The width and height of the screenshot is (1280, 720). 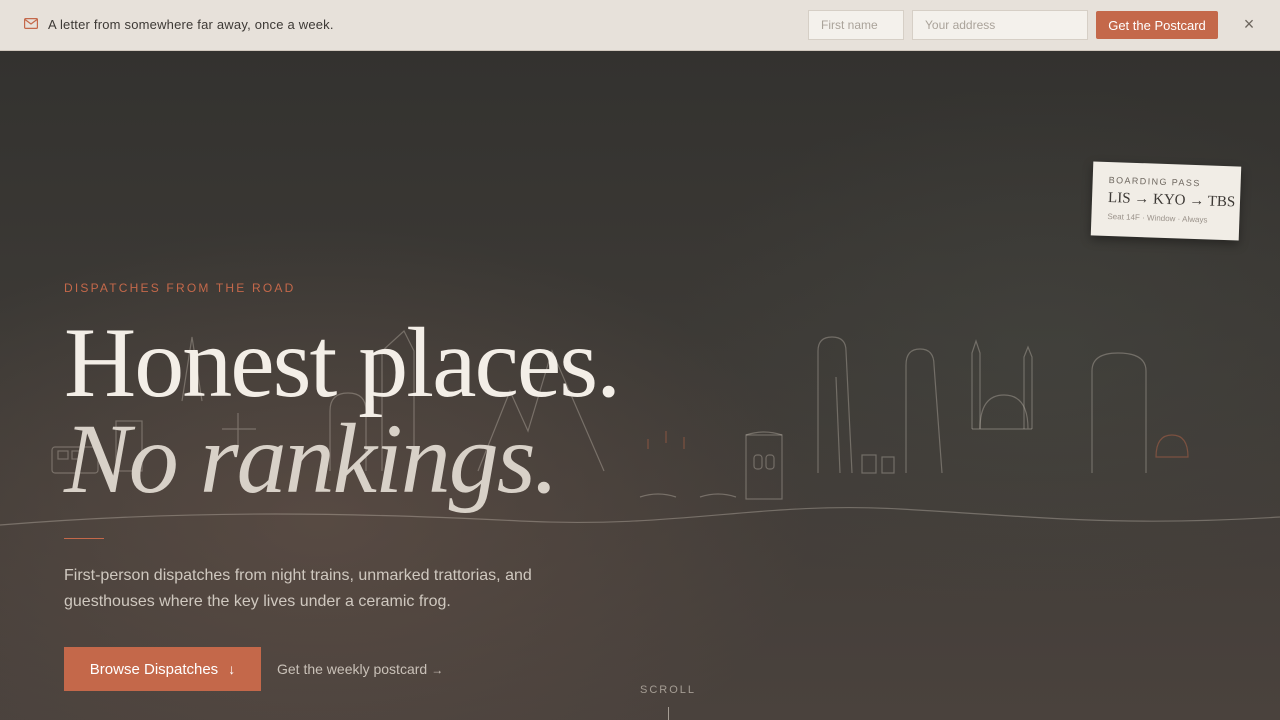 I want to click on boarding-pass-route: LIS → KYO → TBS, so click(x=1171, y=200).